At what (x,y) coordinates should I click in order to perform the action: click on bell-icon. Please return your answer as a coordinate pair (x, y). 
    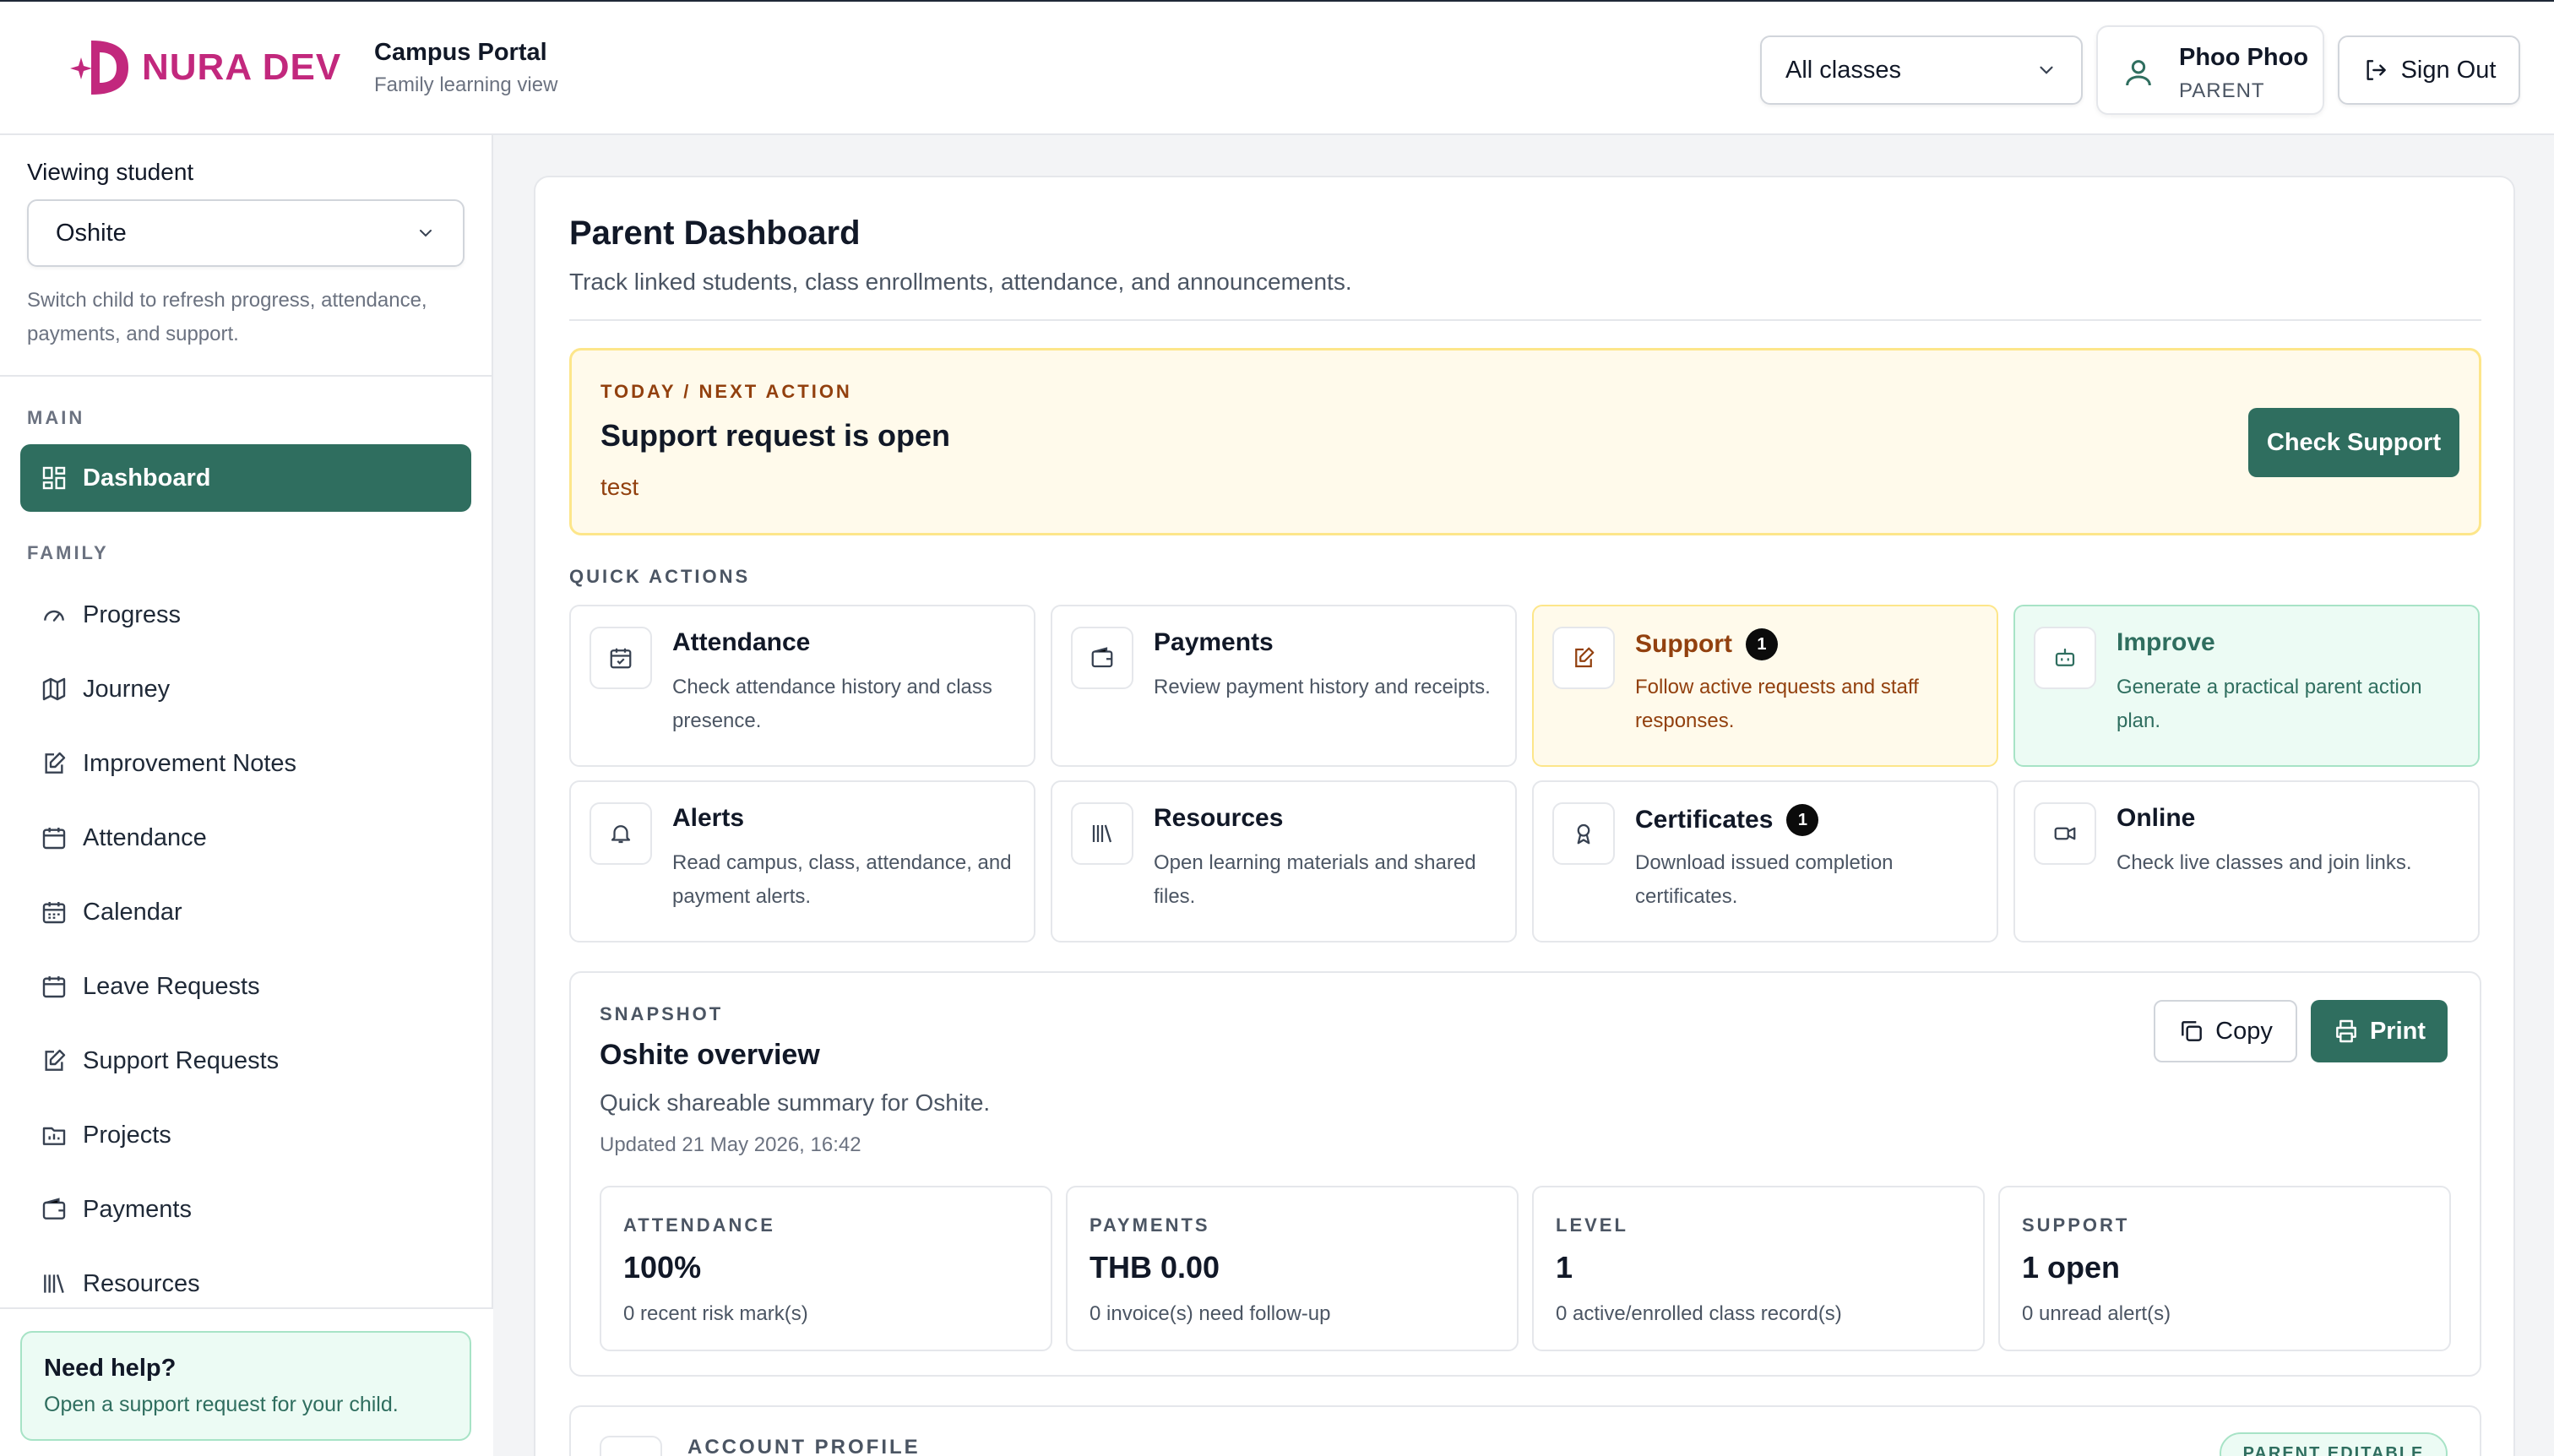
    Looking at the image, I should click on (621, 834).